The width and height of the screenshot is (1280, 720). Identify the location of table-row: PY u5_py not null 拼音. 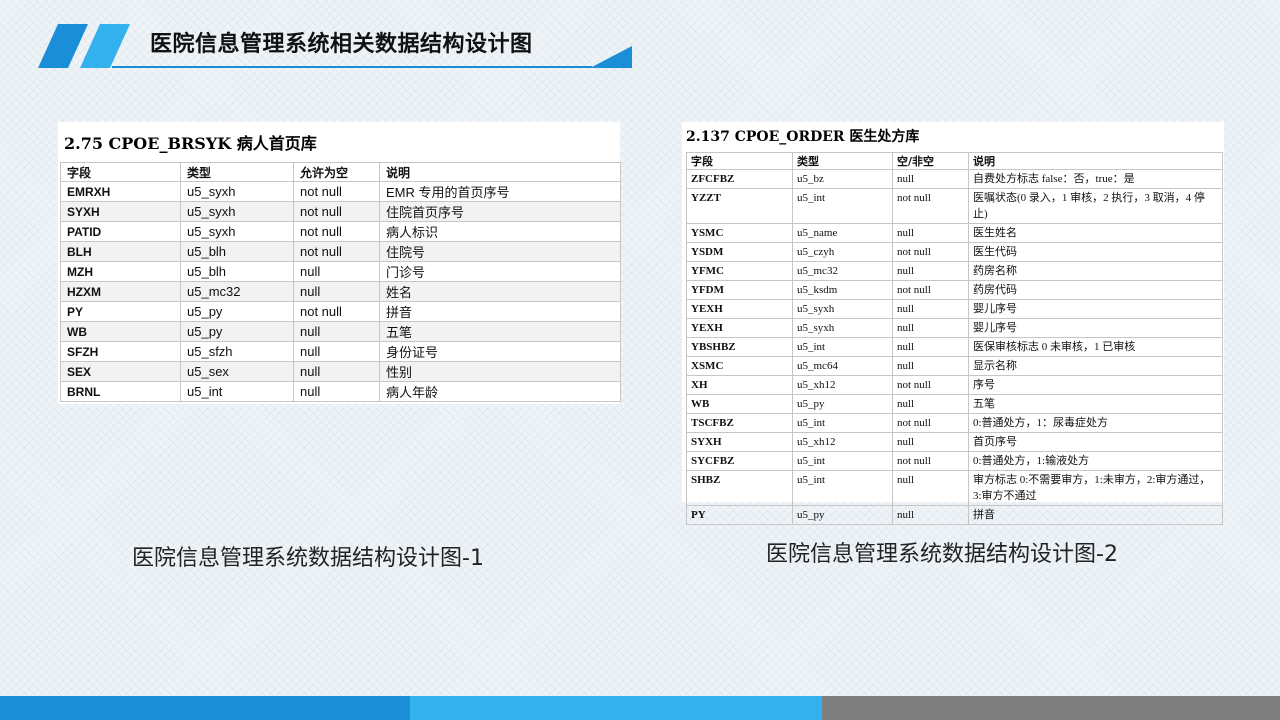
(340, 311).